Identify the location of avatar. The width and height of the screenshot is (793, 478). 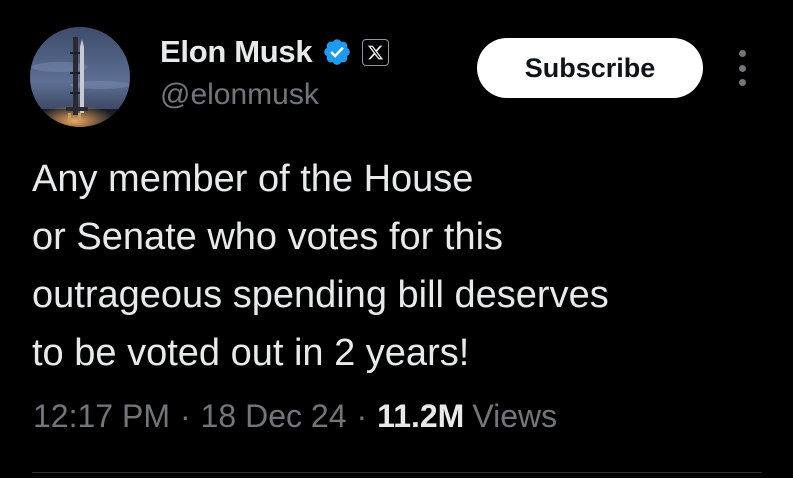
(80, 77).